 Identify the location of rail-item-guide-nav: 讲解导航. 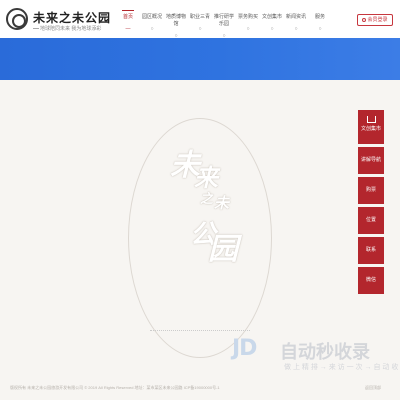
(371, 160).